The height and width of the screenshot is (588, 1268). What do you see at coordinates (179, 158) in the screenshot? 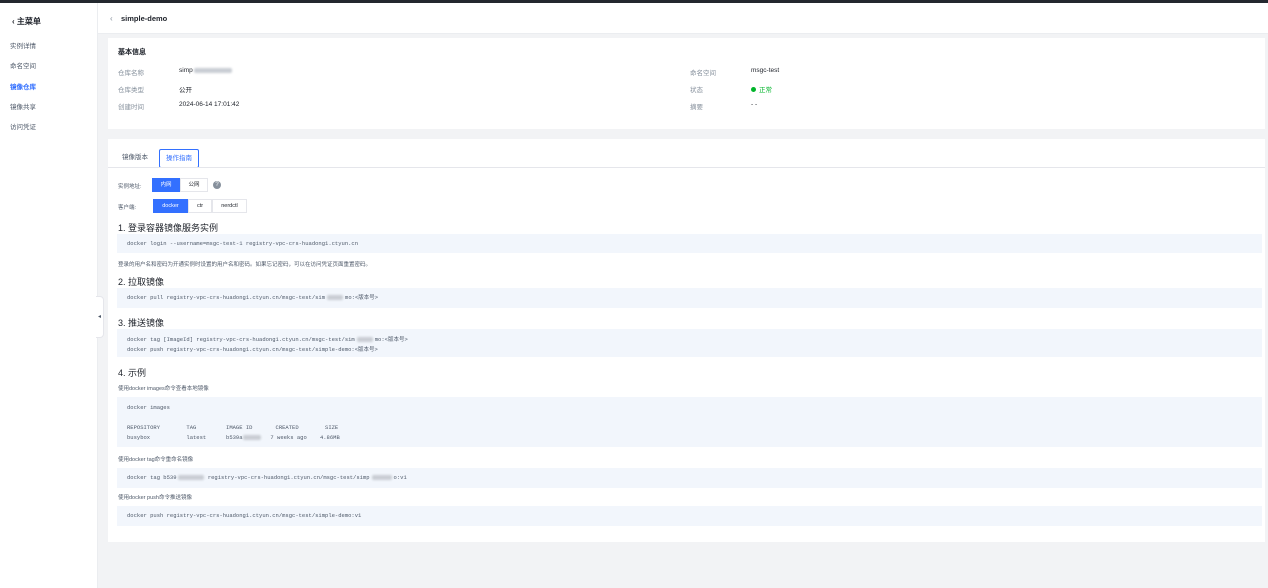
I see `tab-operation-guide: 操作指南` at bounding box center [179, 158].